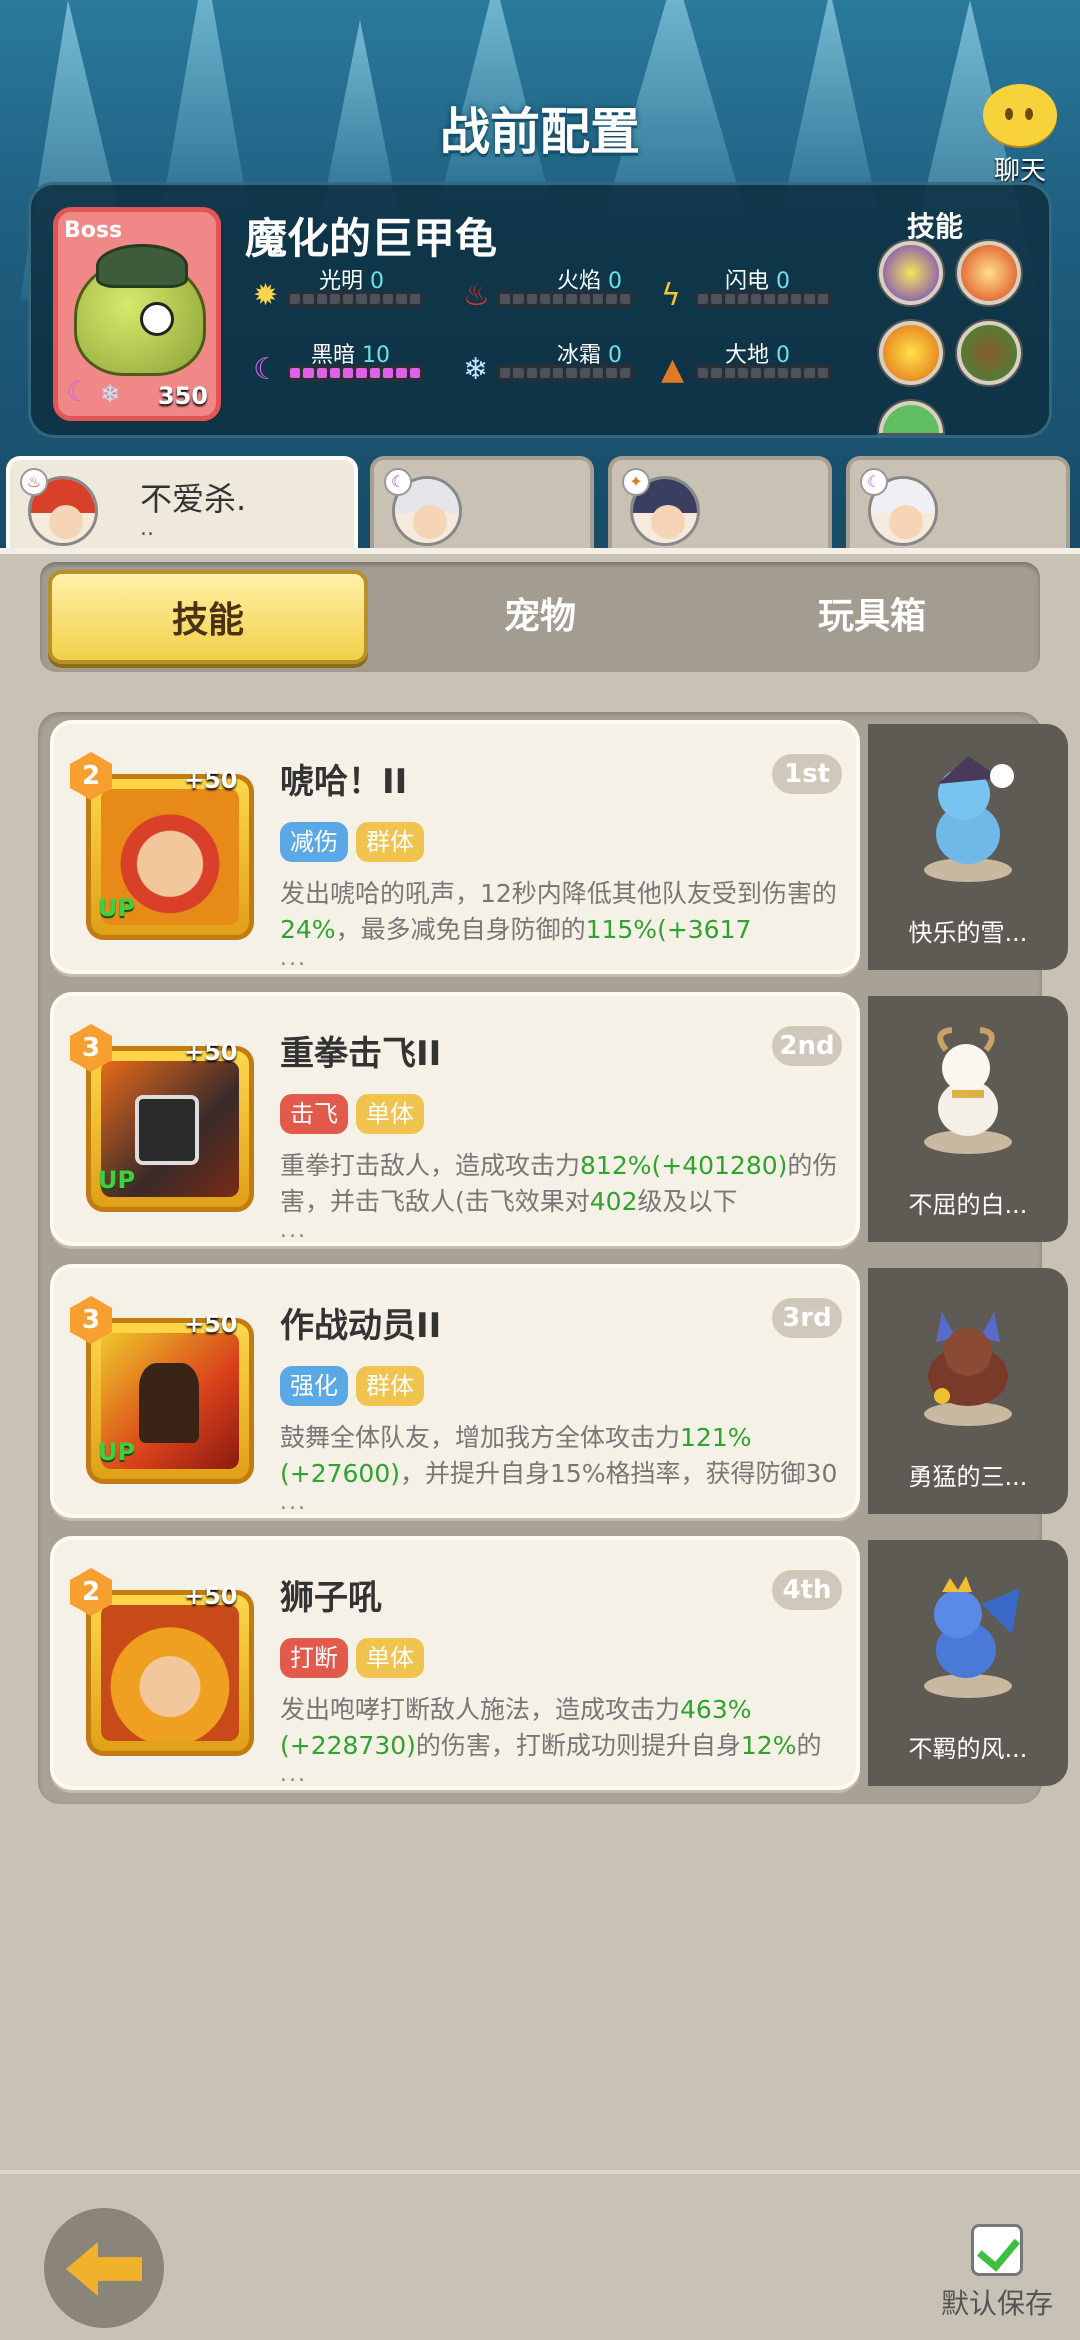  Describe the element at coordinates (110, 394) in the screenshot. I see `frost-element-icon: ❄` at that location.